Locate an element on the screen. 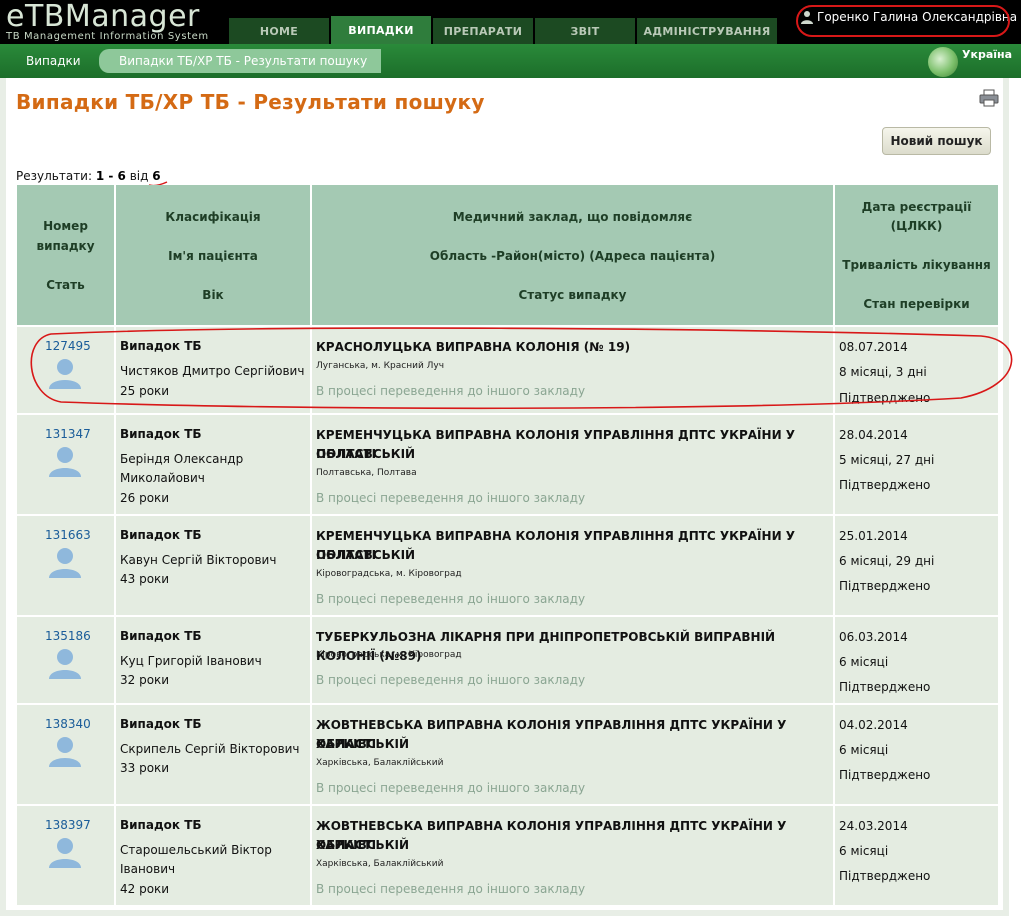  annotation-circle-user is located at coordinates (903, 21).